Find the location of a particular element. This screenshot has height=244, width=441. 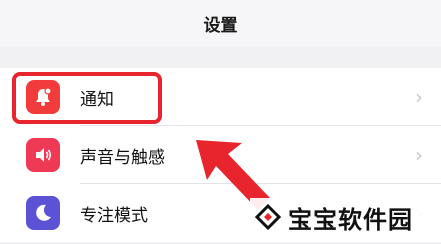

watermark: 宝宝软件园 is located at coordinates (335, 217).